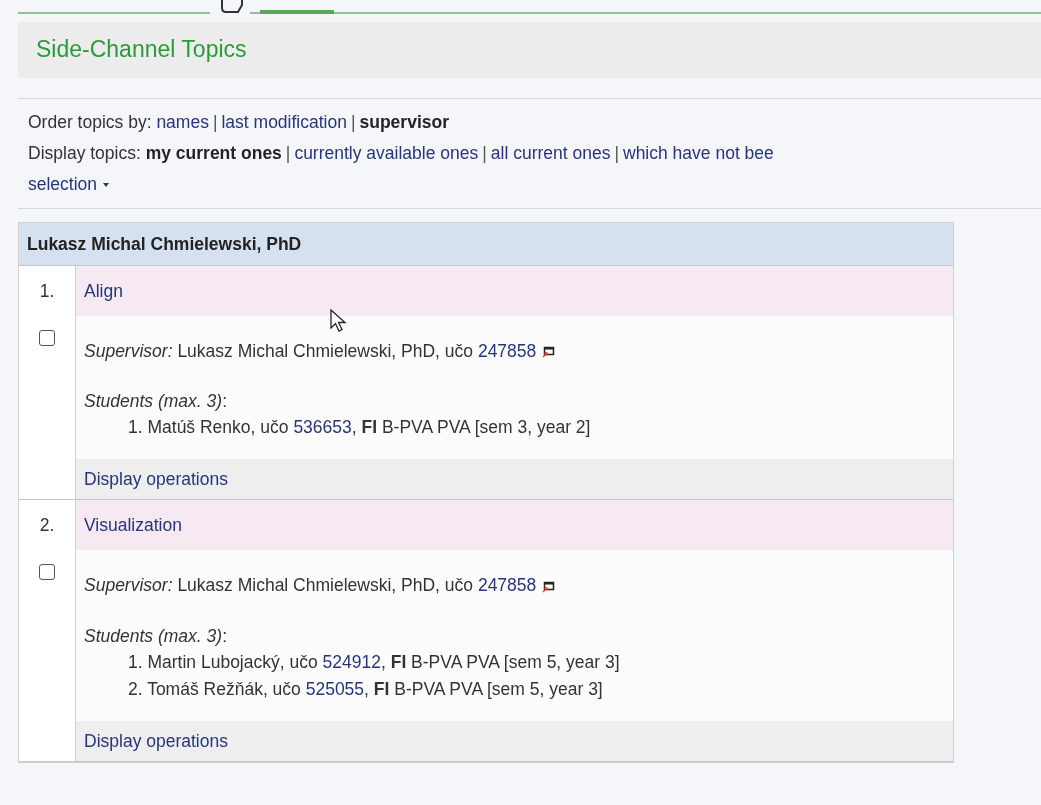 The image size is (1041, 805). I want to click on selection-dropdown: selection, so click(69, 183).